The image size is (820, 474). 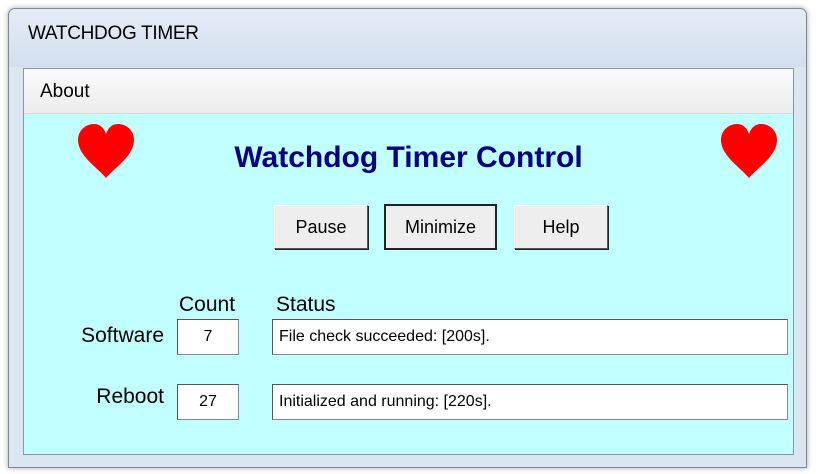 What do you see at coordinates (113, 33) in the screenshot?
I see `window-title: WATCHDOG TIMER` at bounding box center [113, 33].